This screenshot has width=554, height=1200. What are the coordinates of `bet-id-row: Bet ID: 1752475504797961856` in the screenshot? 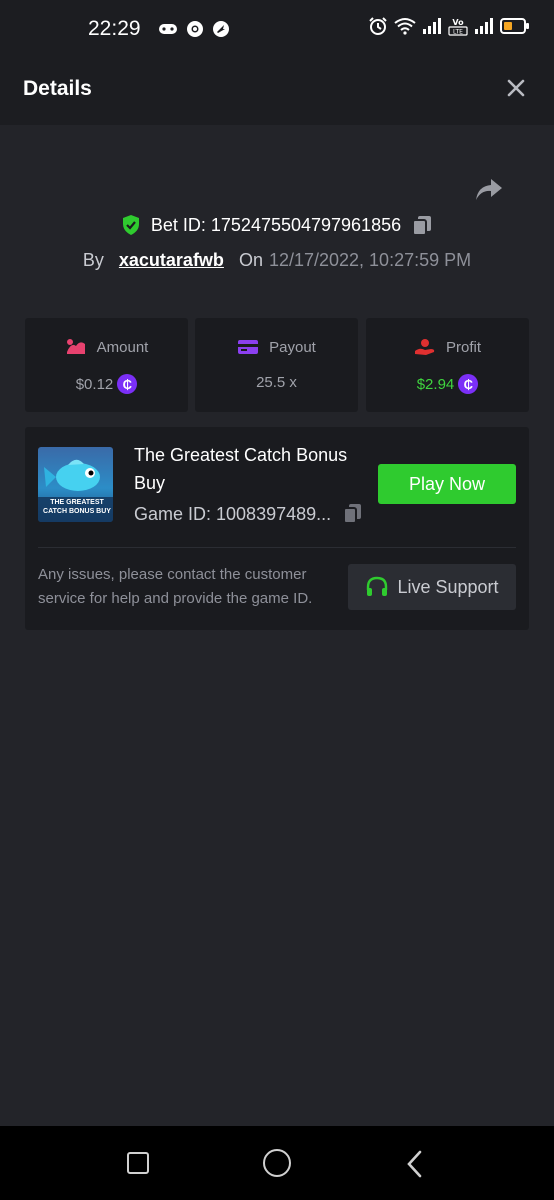 It's located at (277, 225).